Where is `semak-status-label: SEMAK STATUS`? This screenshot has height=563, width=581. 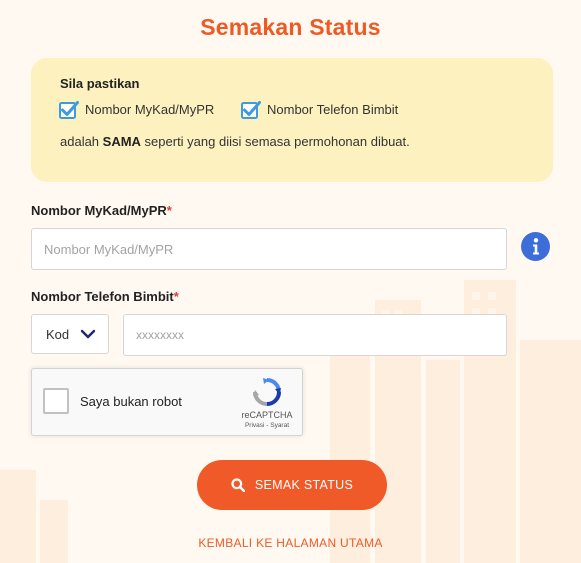 semak-status-label: SEMAK STATUS is located at coordinates (304, 485).